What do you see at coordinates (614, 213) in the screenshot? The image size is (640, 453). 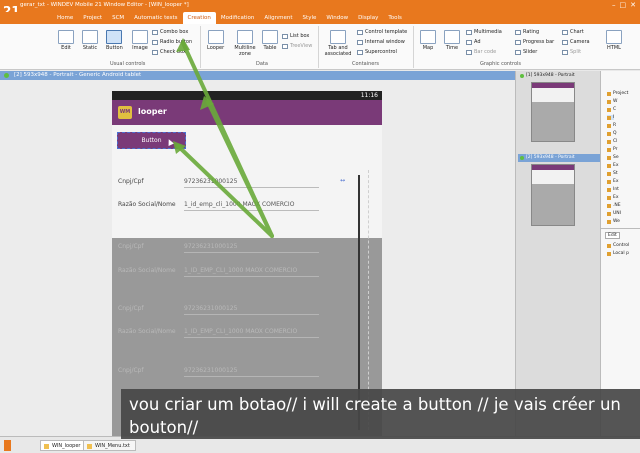 I see `tree-item: UNI` at bounding box center [614, 213].